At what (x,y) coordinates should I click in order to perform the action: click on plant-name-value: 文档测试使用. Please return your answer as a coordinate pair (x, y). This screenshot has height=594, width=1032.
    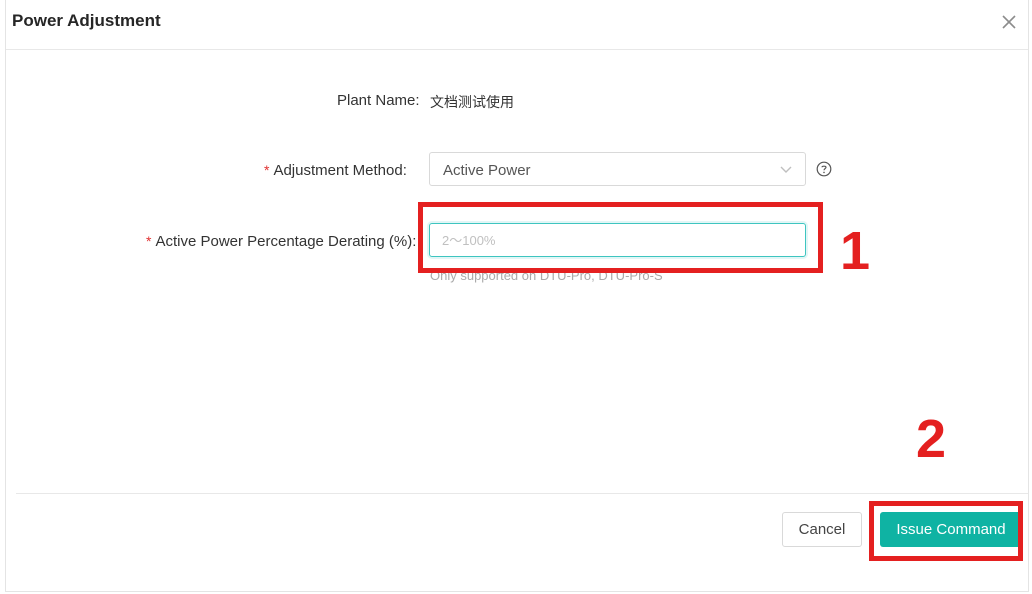
    Looking at the image, I should click on (472, 102).